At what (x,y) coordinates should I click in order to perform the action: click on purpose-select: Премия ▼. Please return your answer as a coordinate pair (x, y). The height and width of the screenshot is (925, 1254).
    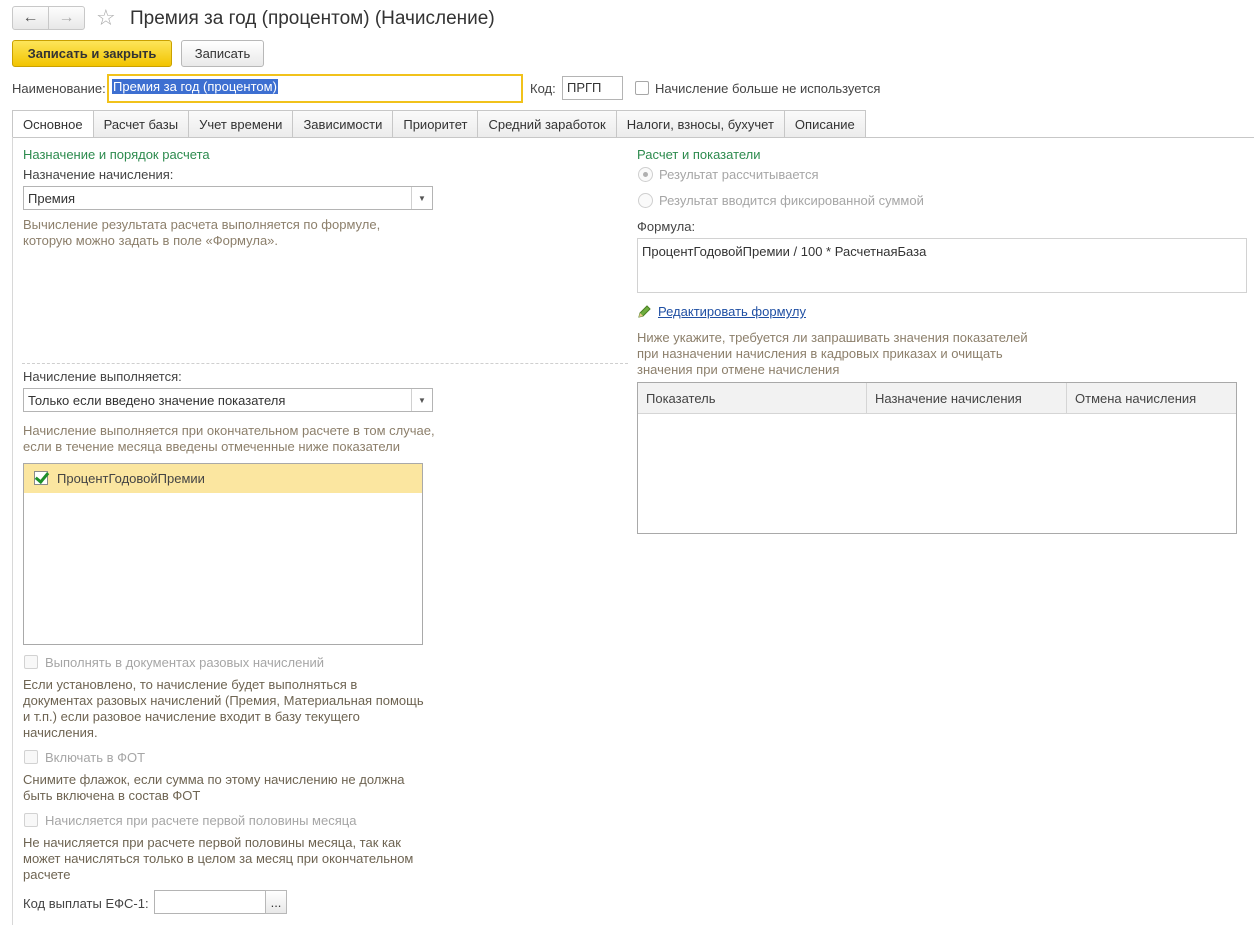
    Looking at the image, I should click on (228, 198).